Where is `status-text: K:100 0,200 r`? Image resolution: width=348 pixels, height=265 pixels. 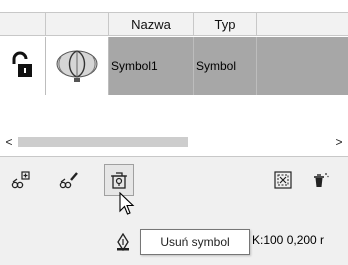 status-text: K:100 0,200 r is located at coordinates (288, 240).